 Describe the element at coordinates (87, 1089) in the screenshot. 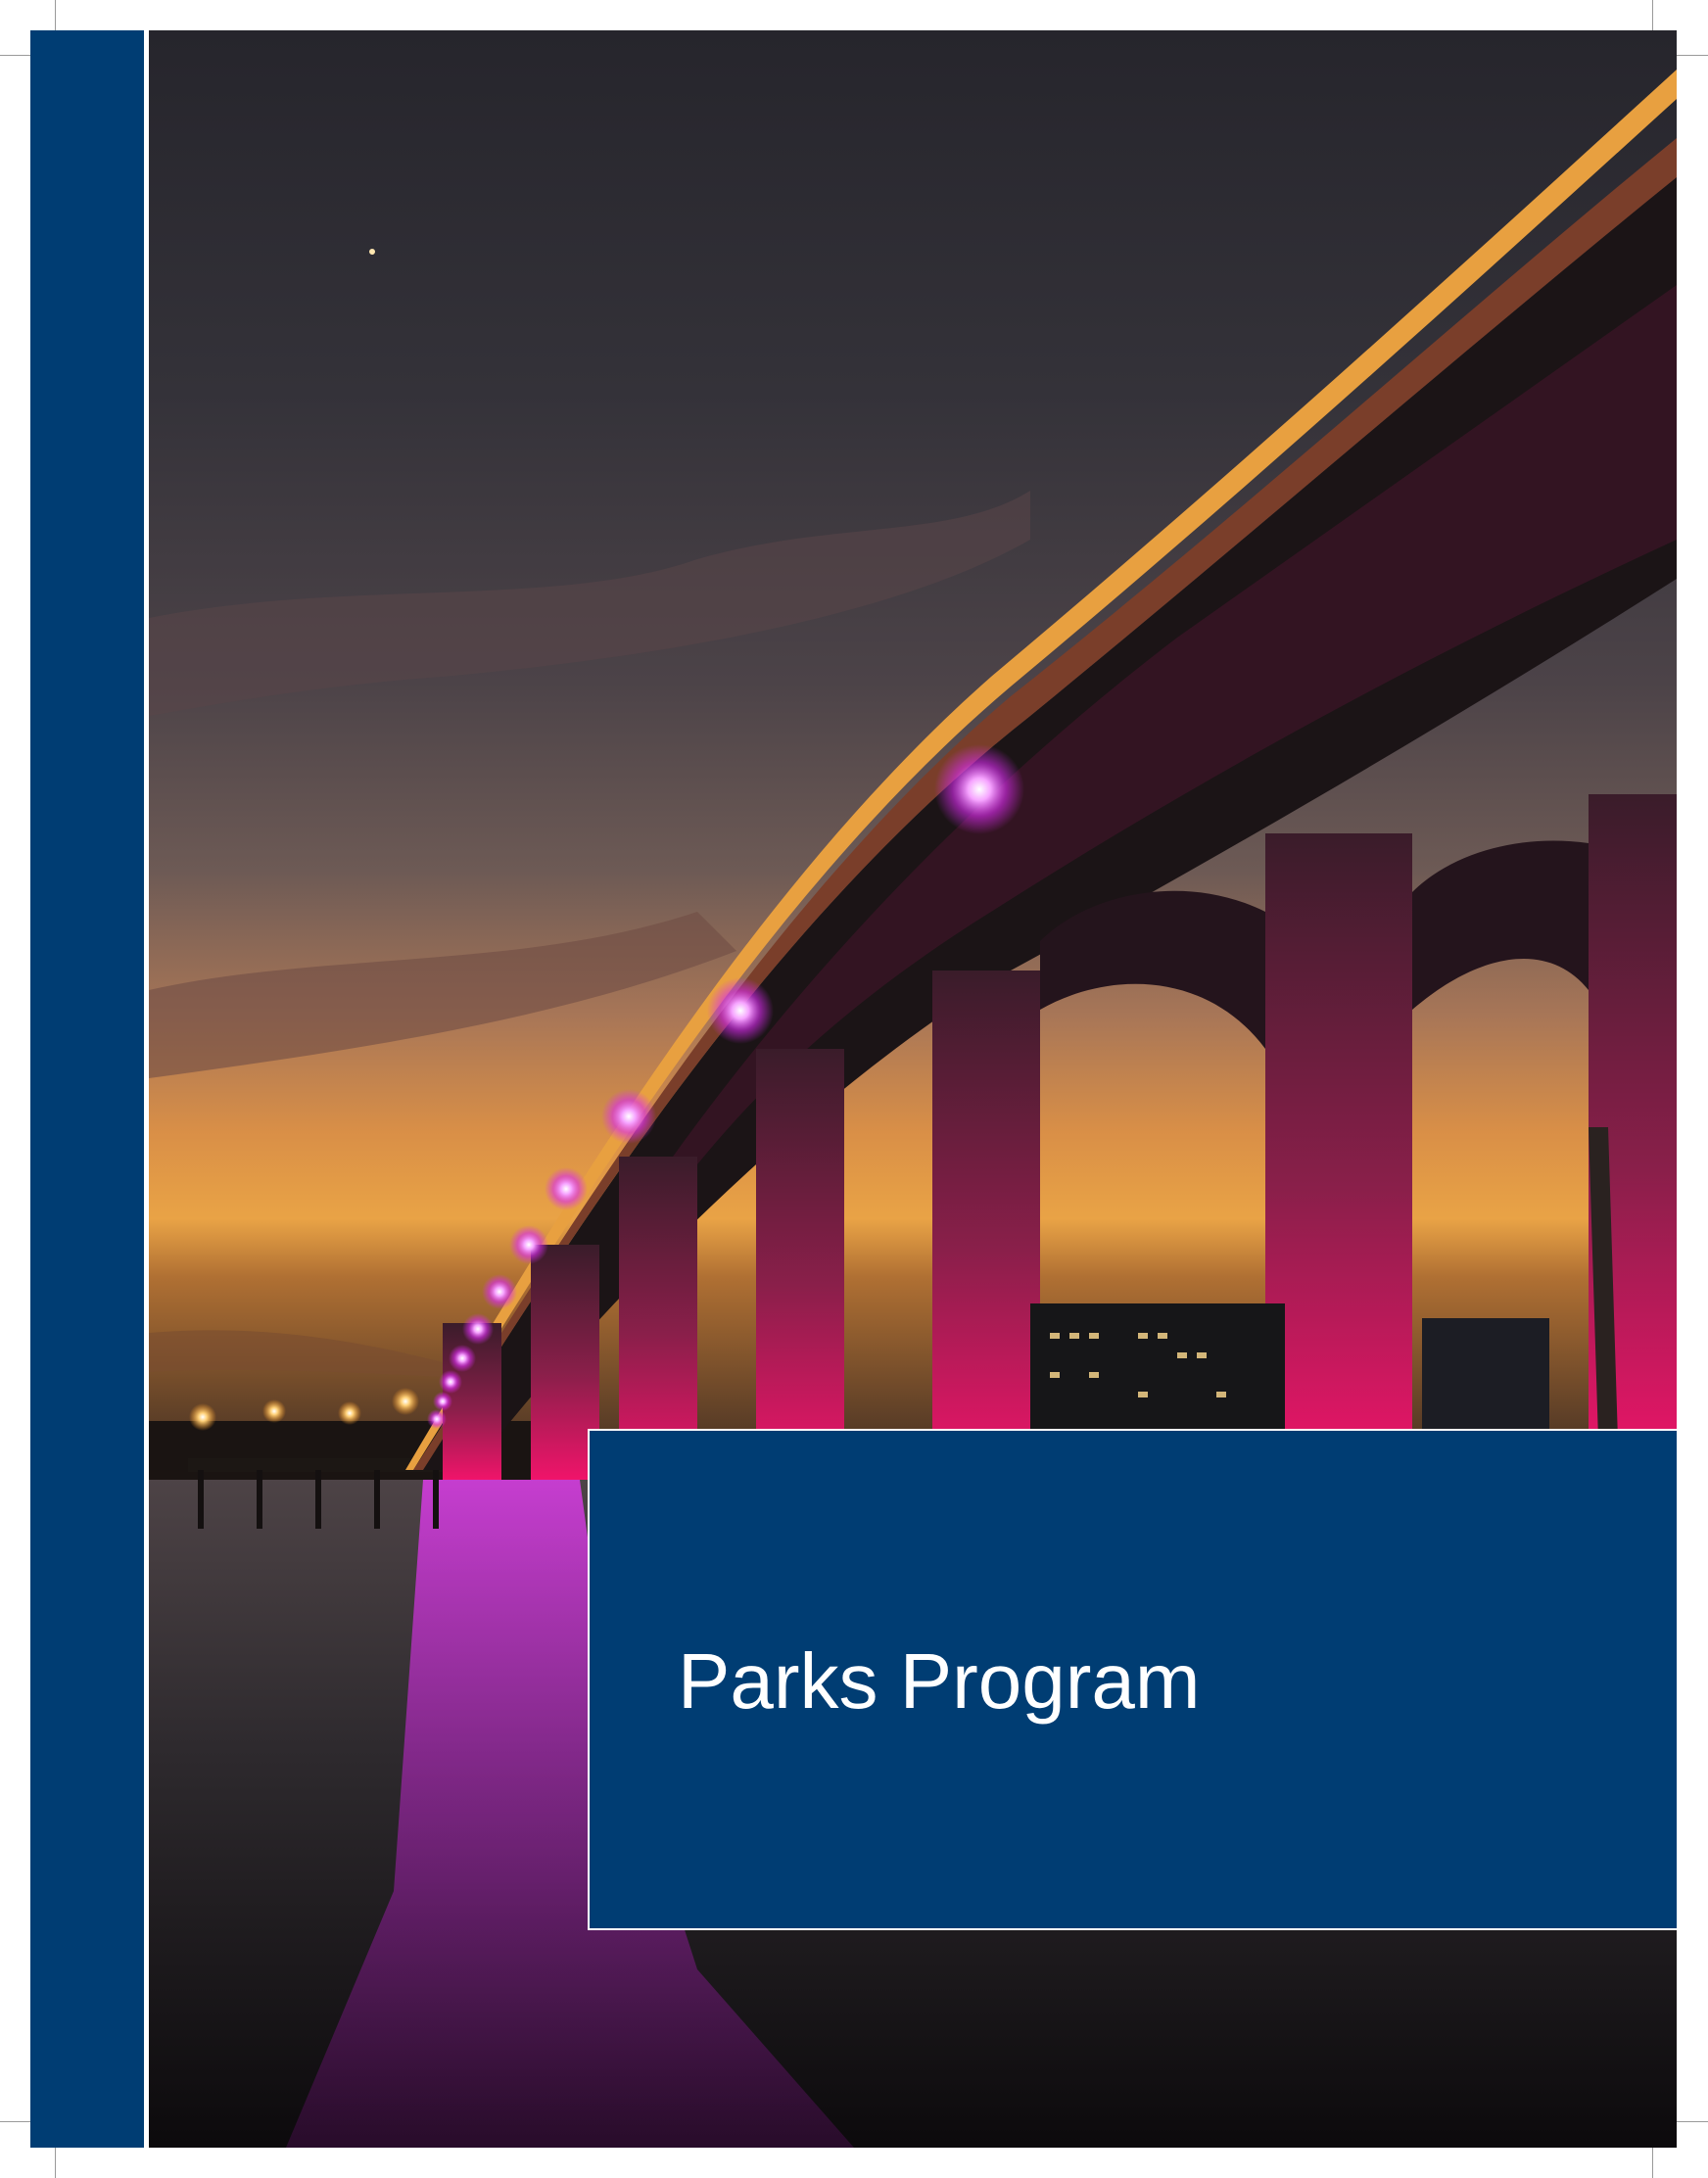

I see `blue-spine-bar` at that location.